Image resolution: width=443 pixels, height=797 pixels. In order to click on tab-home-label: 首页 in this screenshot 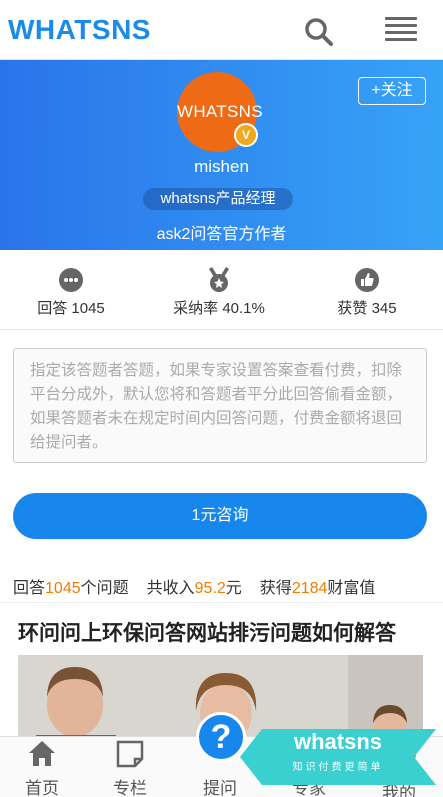, I will do `click(42, 788)`.